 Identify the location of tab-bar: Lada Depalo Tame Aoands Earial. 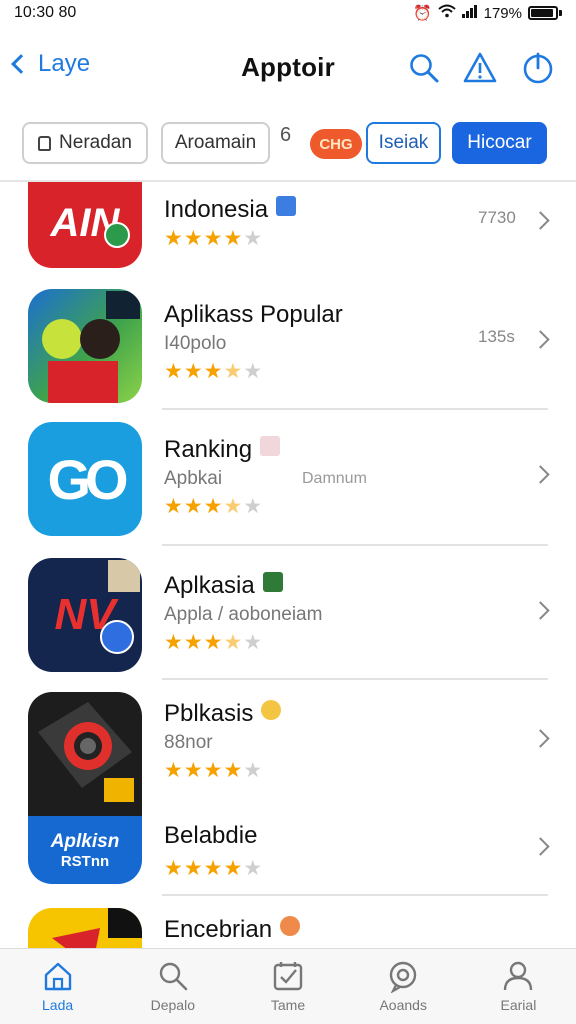
(288, 986).